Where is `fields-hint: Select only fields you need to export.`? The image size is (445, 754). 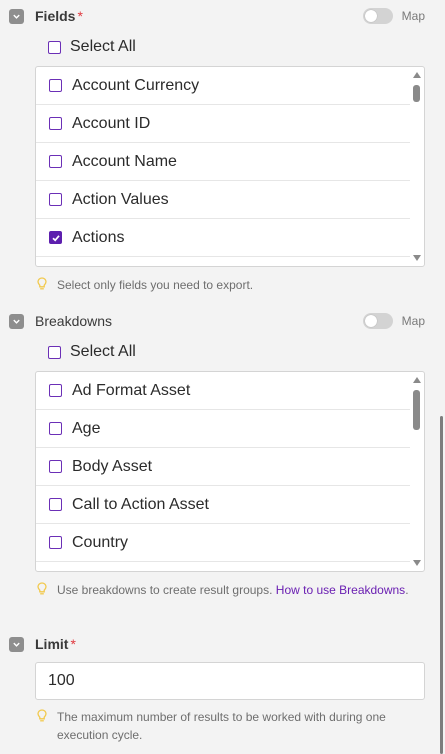 fields-hint: Select only fields you need to export. is located at coordinates (232, 285).